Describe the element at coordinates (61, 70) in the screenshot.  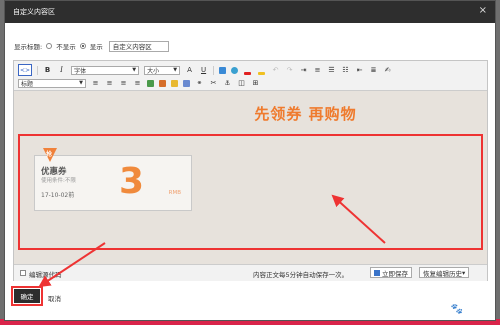
I see `italic-button: I` at that location.